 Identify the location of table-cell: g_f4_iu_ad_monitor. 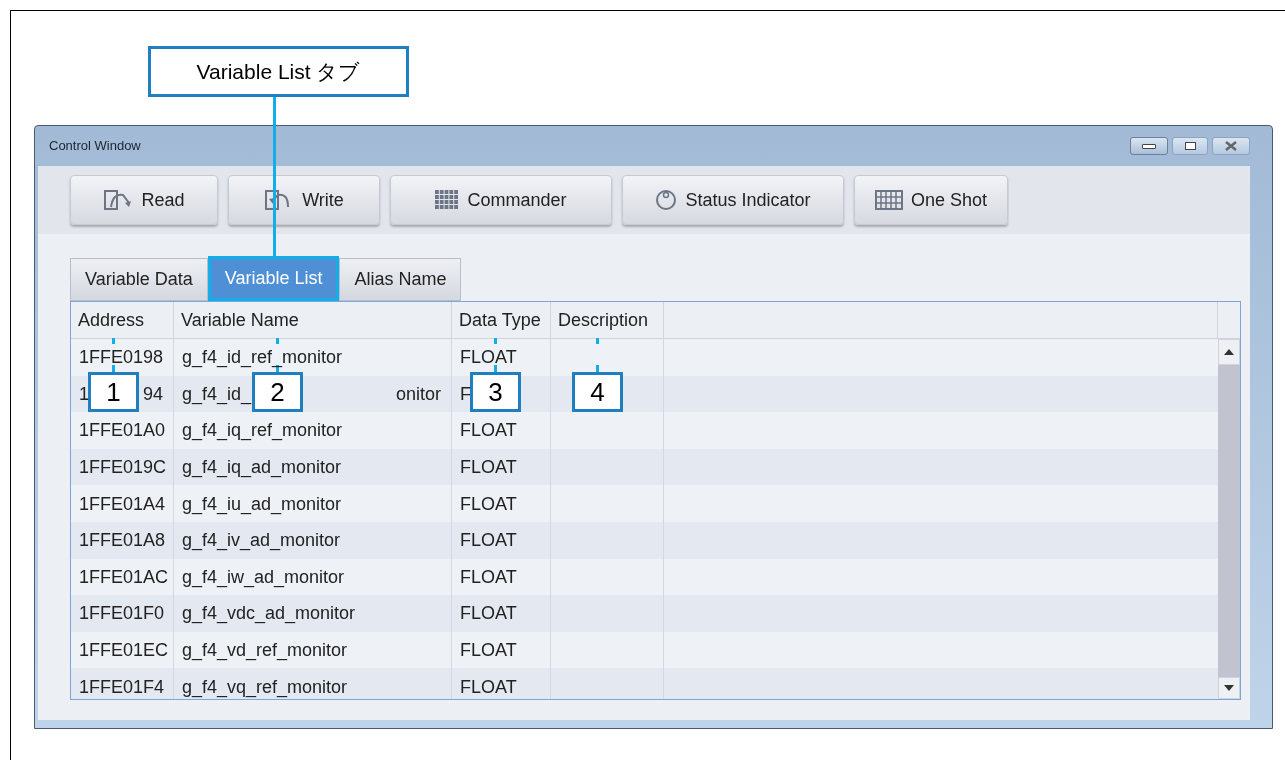
(262, 503).